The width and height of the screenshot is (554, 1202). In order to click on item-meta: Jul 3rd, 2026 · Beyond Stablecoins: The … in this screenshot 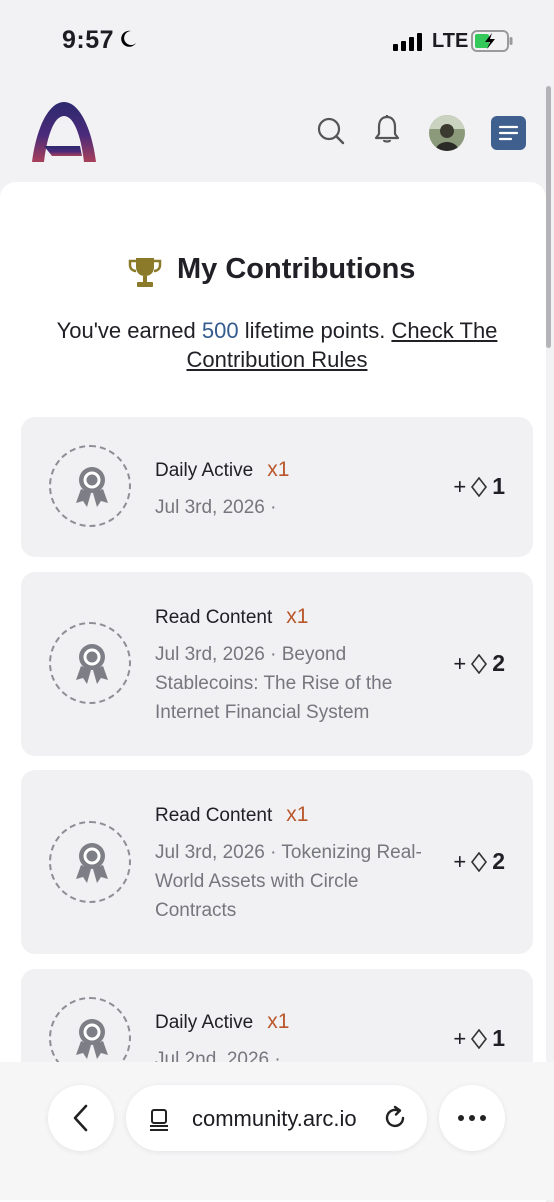, I will do `click(274, 683)`.